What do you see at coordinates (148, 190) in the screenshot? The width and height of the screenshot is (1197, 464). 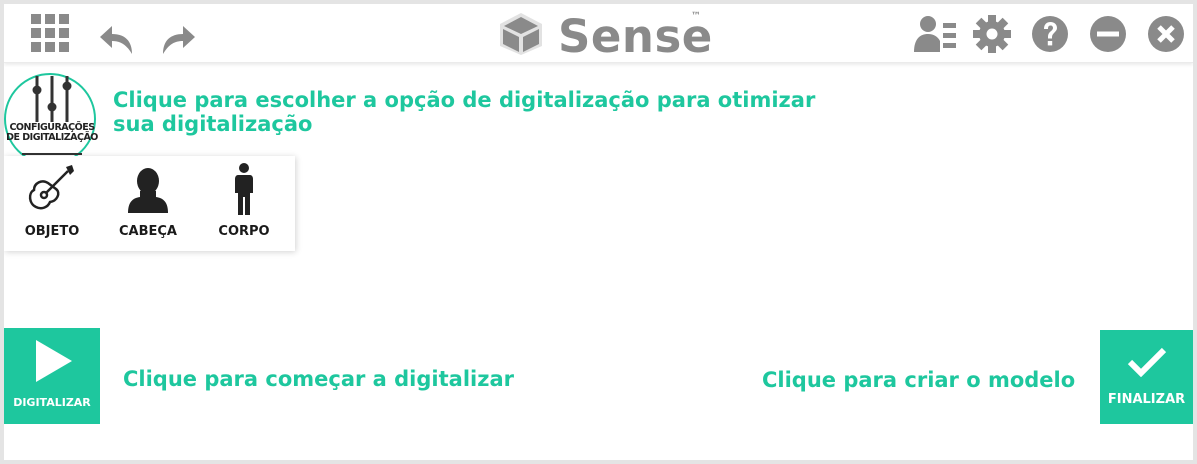 I see `head-icon` at bounding box center [148, 190].